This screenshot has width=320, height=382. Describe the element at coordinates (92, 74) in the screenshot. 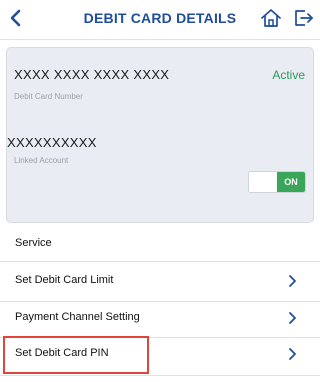

I see `card-number: XXXX XXXX XXXX XXXX` at that location.